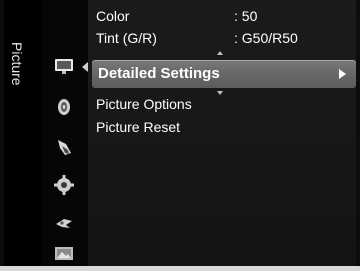 This screenshot has height=271, width=360. I want to click on category-icon-column, so click(65, 133).